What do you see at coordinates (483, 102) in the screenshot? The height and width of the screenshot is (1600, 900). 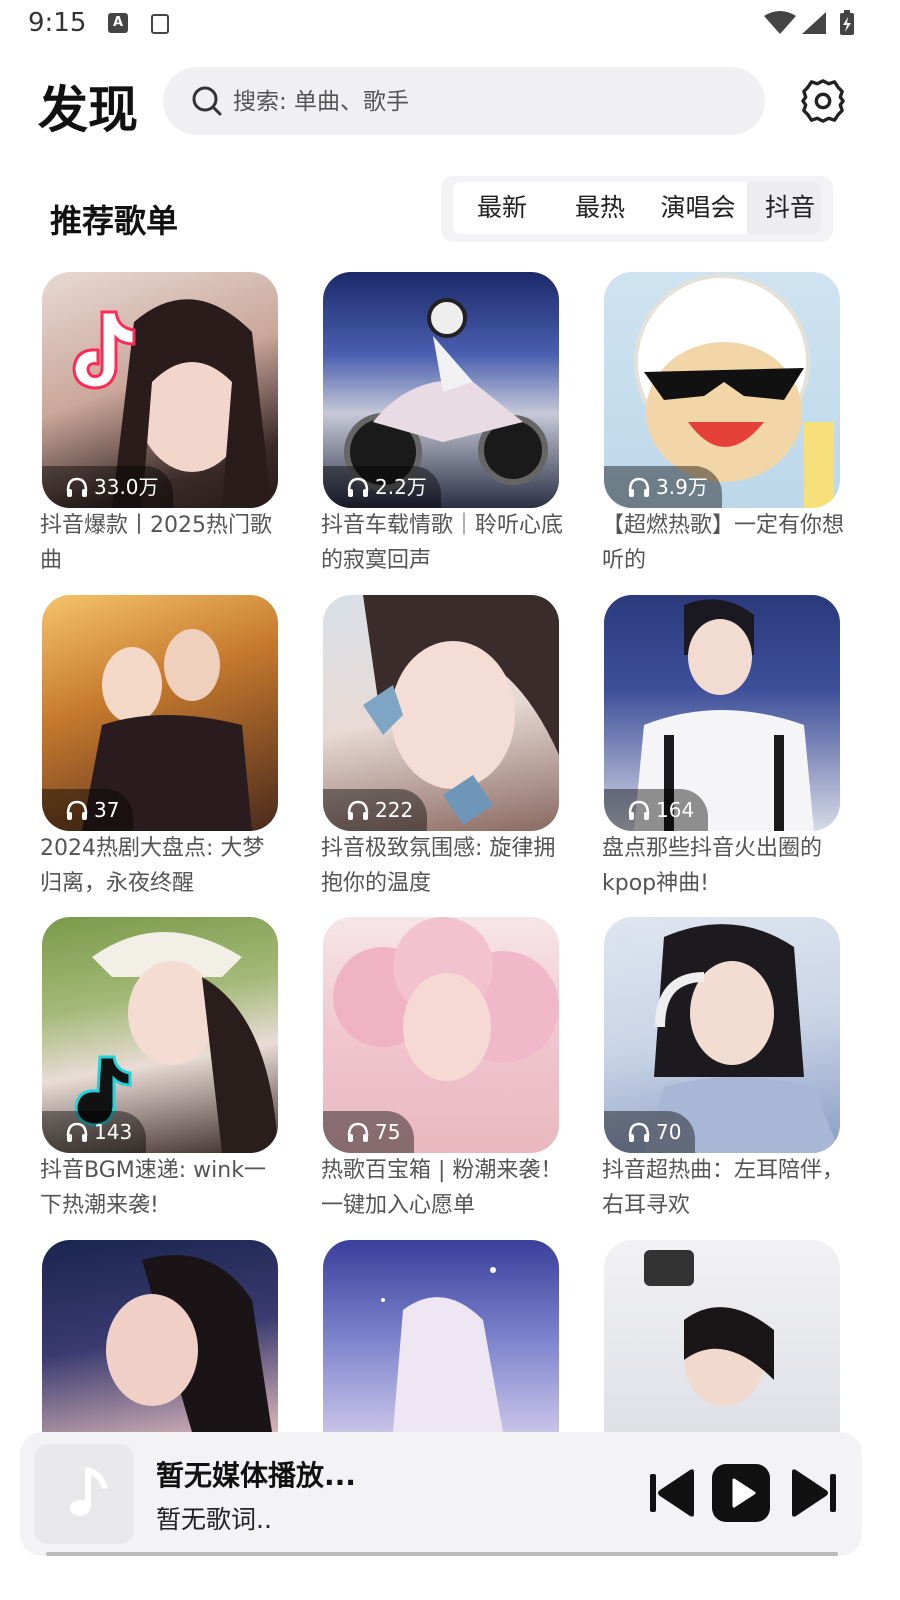 I see `search-input` at bounding box center [483, 102].